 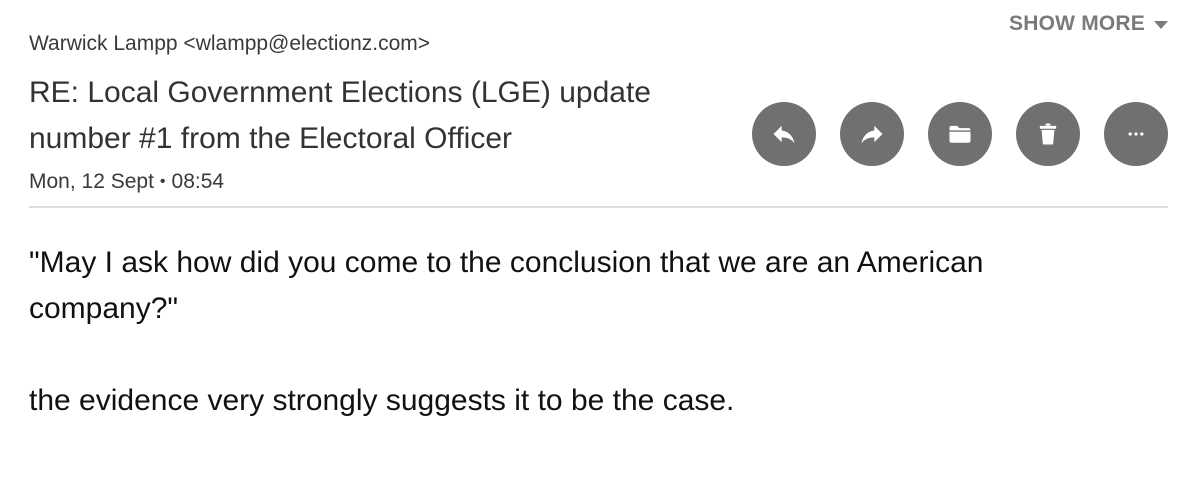 I want to click on date-text: Mon, 12 Sept, so click(x=91, y=181).